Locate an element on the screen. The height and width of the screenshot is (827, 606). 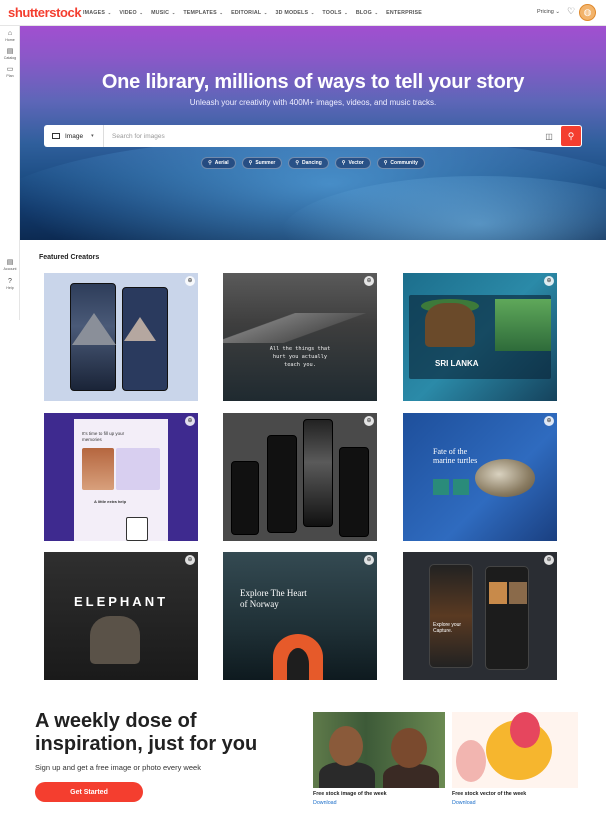
nav-enterprise-label: ENTERPRISE is located at coordinates (404, 13).